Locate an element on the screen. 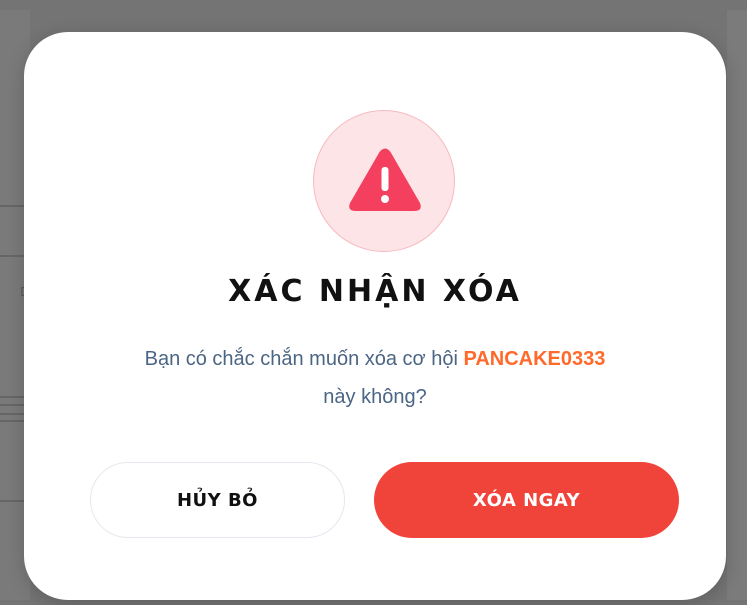 This screenshot has height=605, width=747. message-text: Bạn có chắc chắn muốn xóa cơ hội is located at coordinates (304, 359).